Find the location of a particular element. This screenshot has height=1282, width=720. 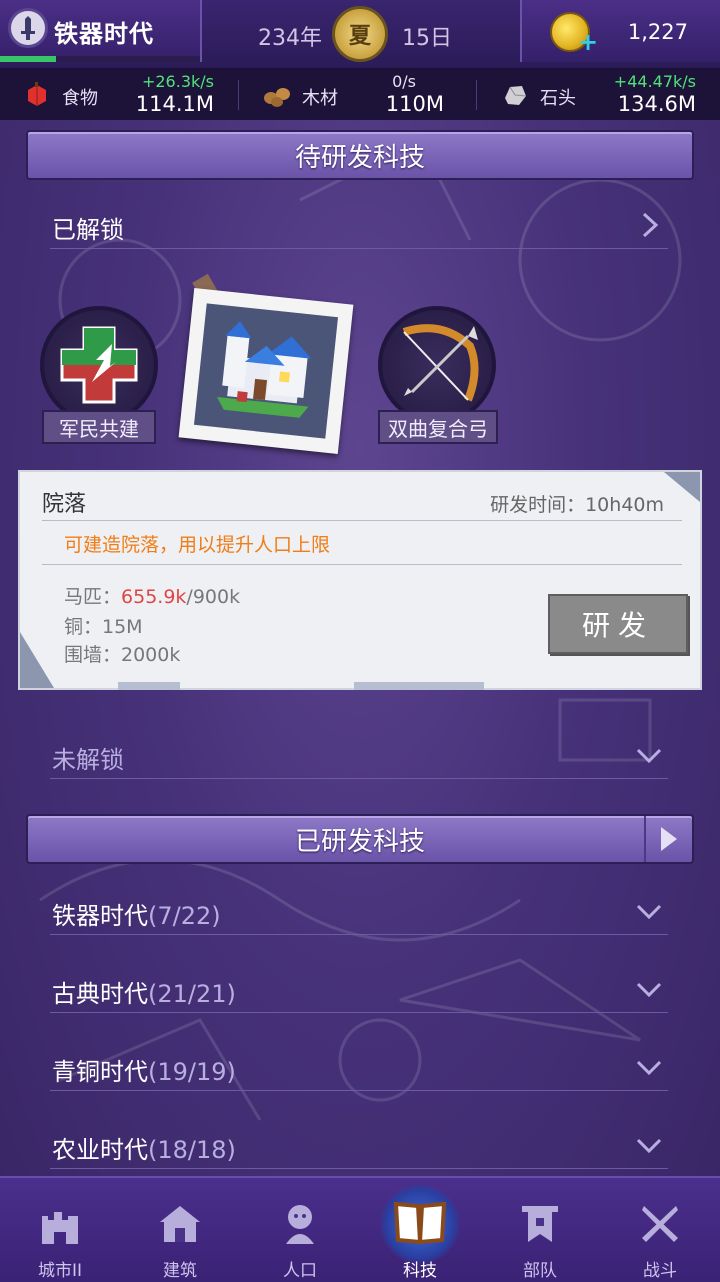

book-icon is located at coordinates (420, 1223).